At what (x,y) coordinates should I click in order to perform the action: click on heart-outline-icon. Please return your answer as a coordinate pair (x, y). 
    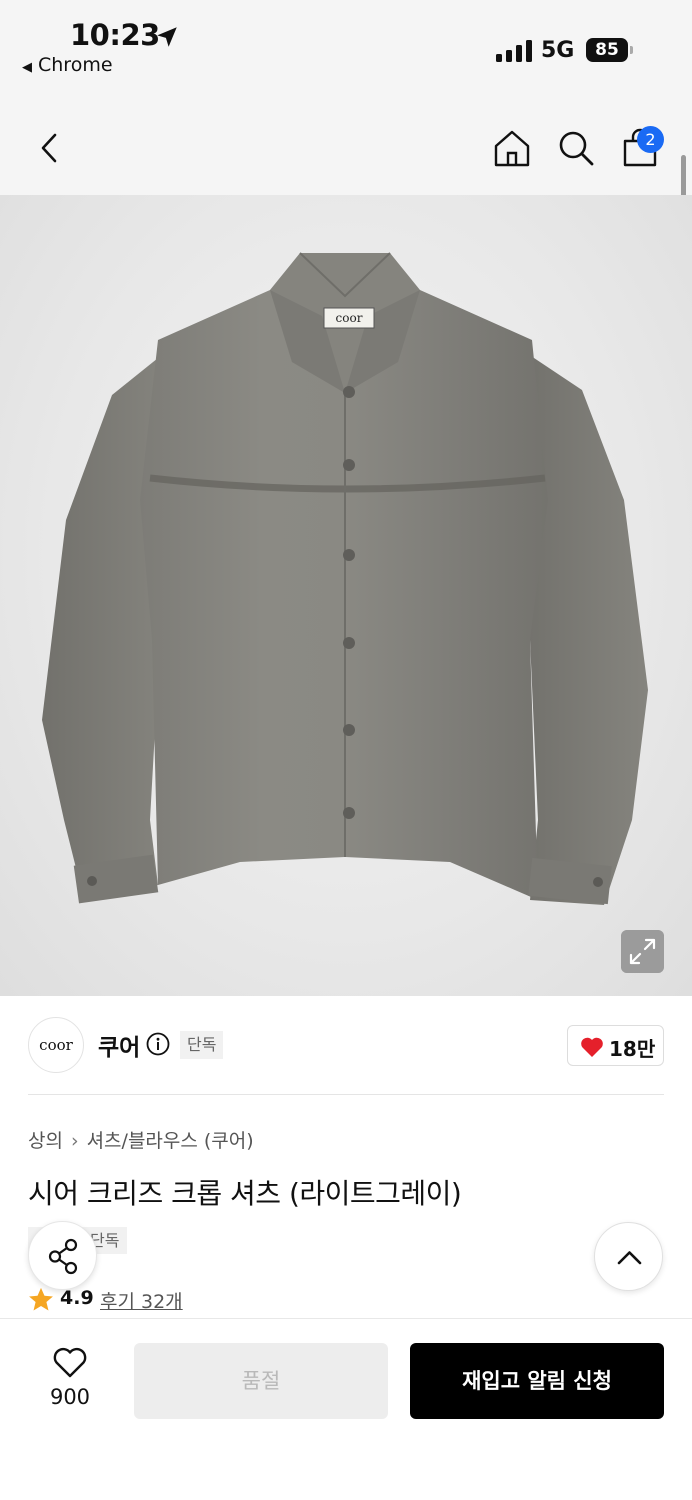
    Looking at the image, I should click on (70, 1362).